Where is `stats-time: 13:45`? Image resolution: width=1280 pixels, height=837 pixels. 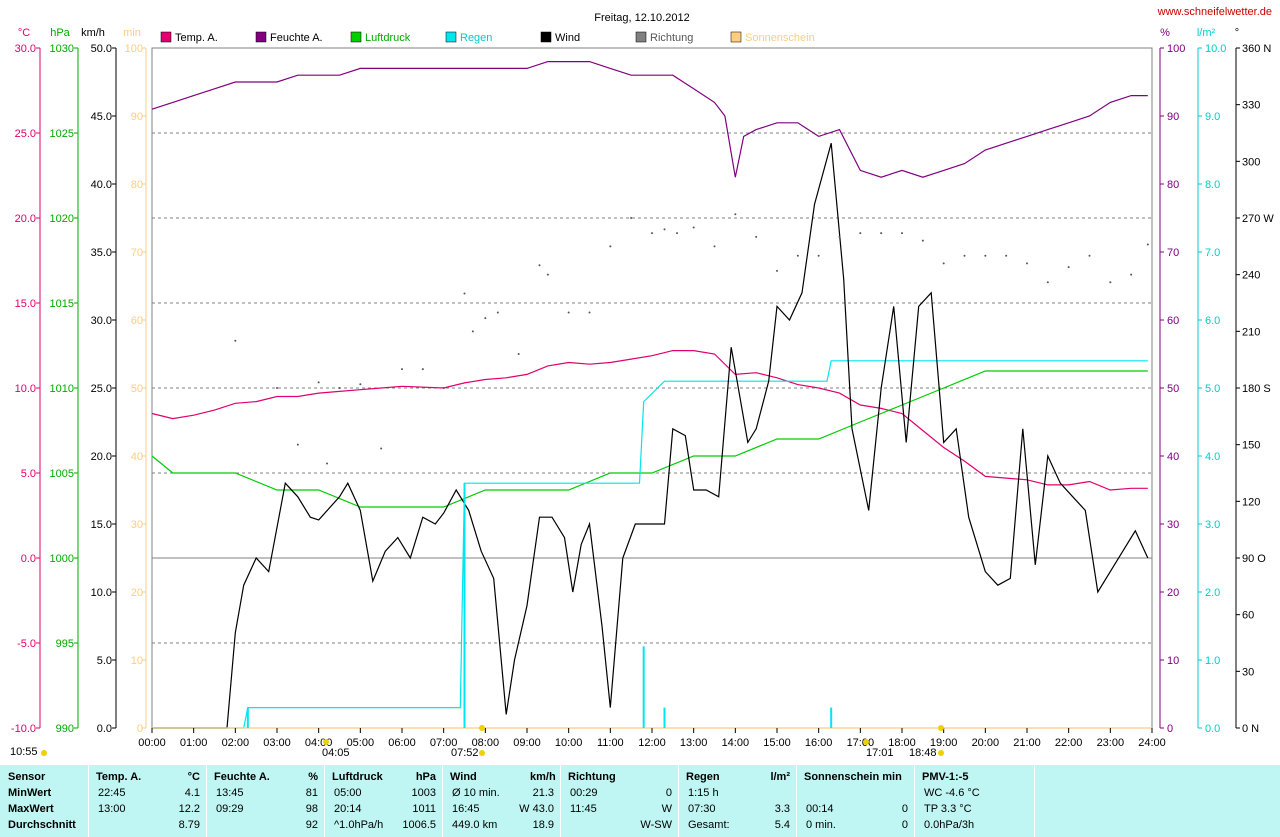 stats-time: 13:45 is located at coordinates (230, 793).